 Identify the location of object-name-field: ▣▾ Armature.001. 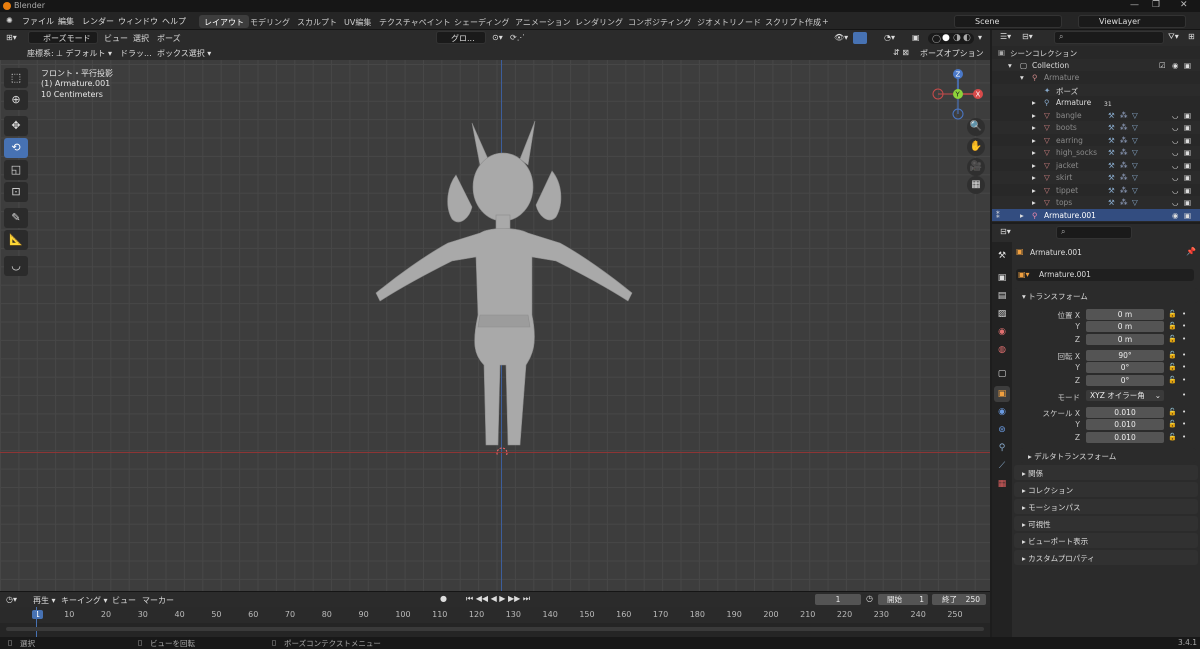
(1105, 275).